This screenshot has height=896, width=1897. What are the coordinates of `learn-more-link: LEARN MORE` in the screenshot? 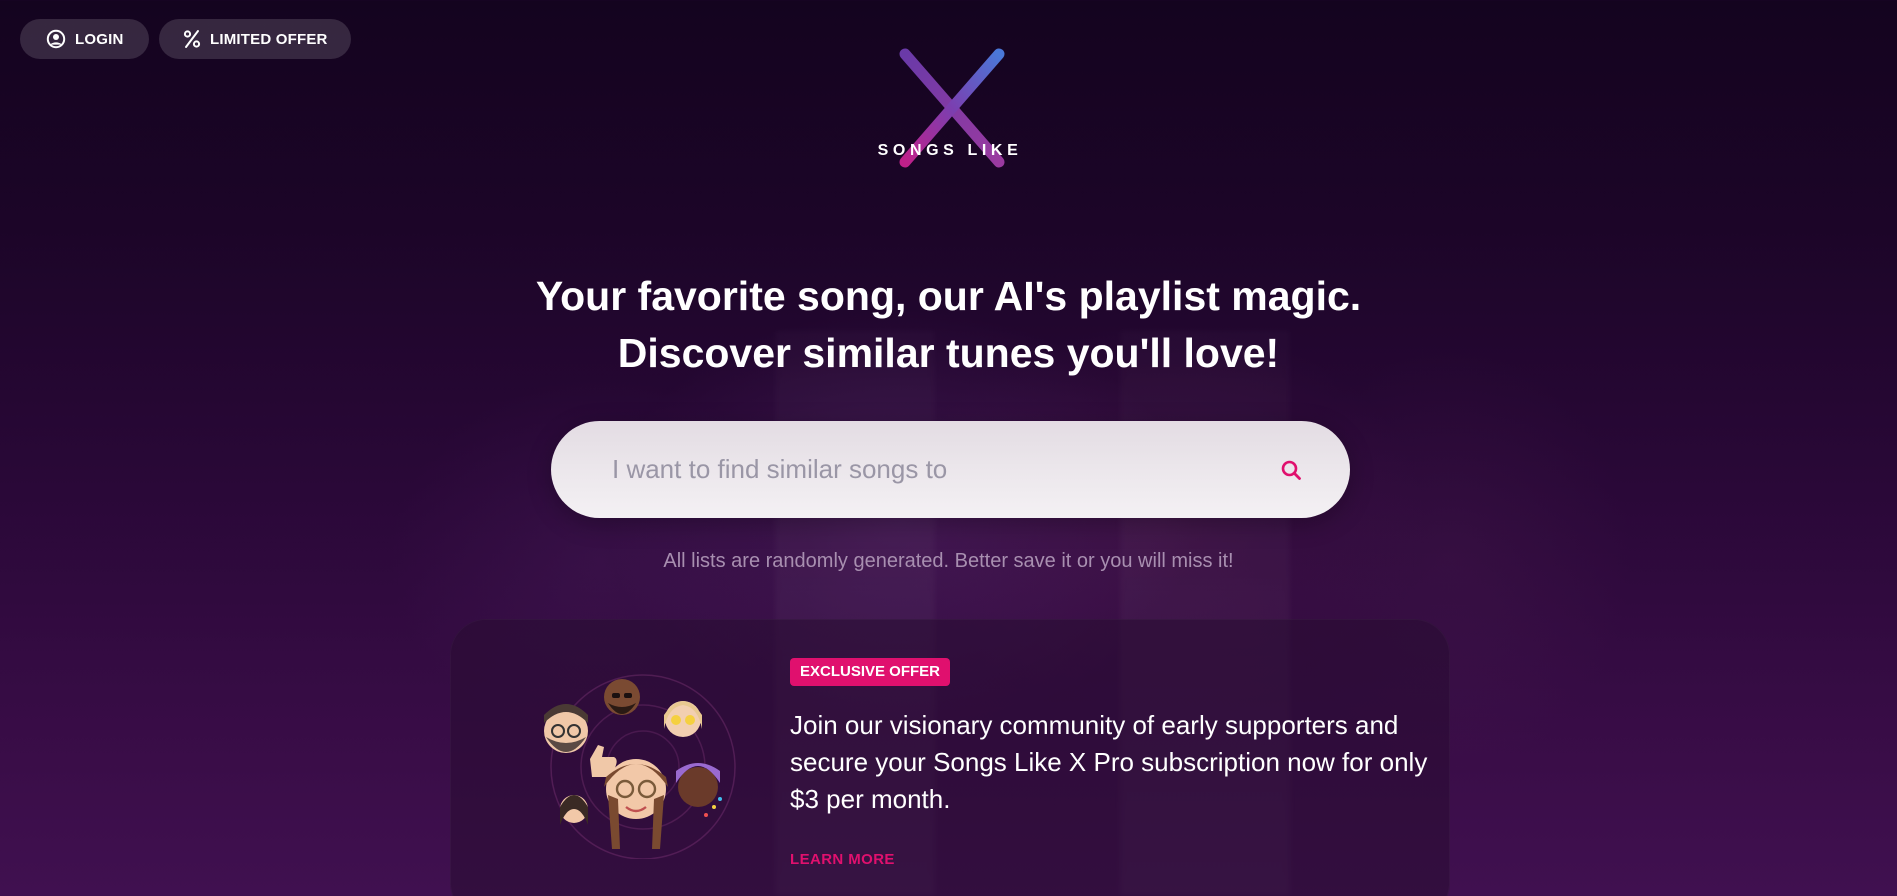 It's located at (842, 859).